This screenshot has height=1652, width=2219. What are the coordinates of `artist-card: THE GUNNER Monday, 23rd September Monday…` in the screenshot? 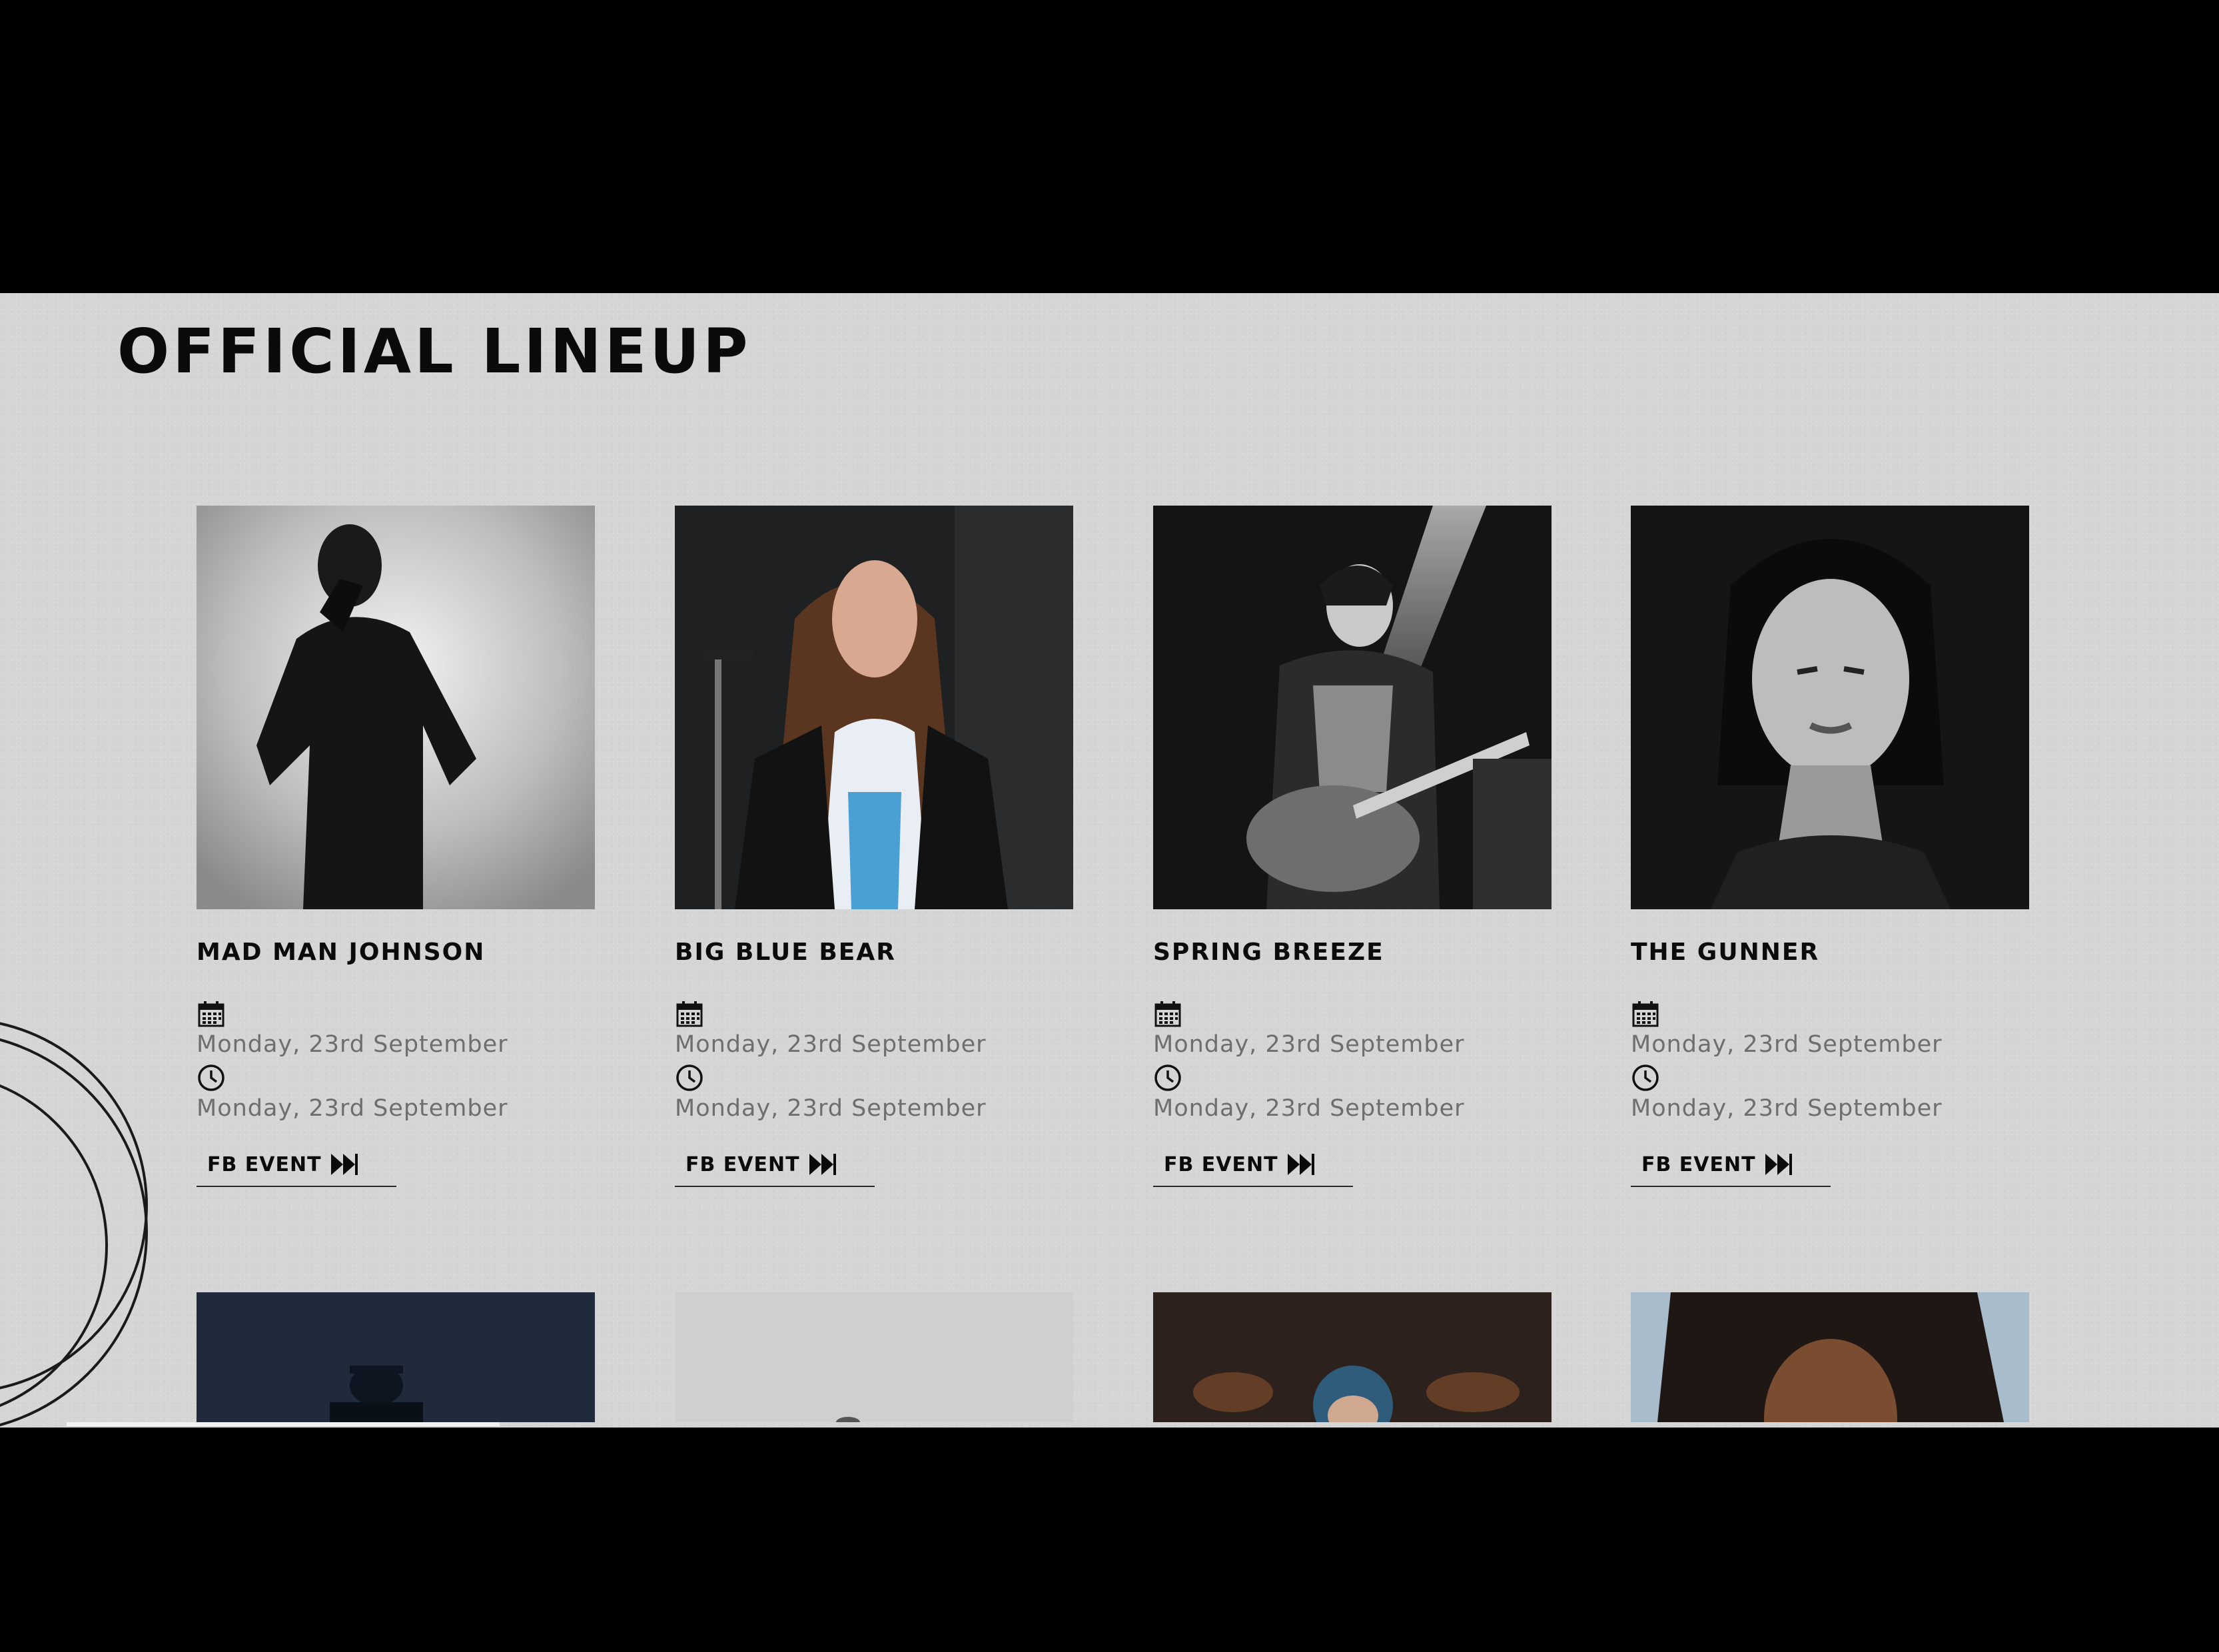 It's located at (1830, 846).